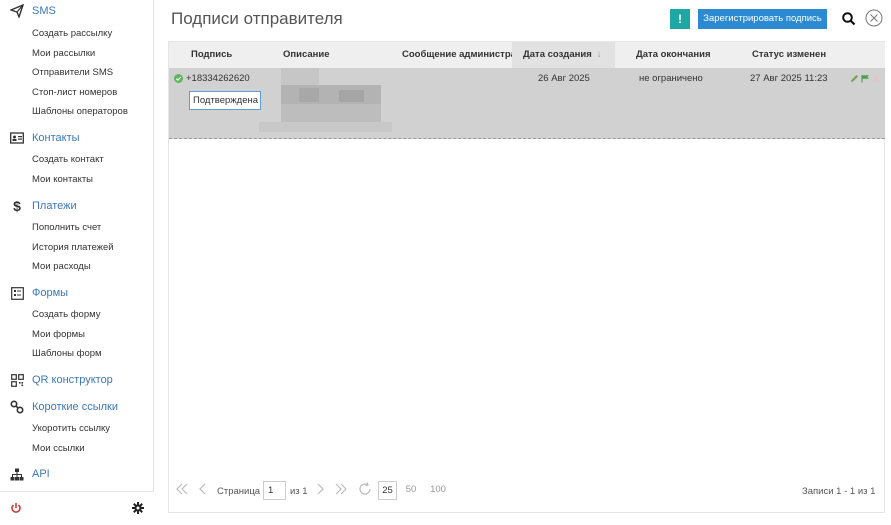  I want to click on column-description: Описание, so click(338, 55).